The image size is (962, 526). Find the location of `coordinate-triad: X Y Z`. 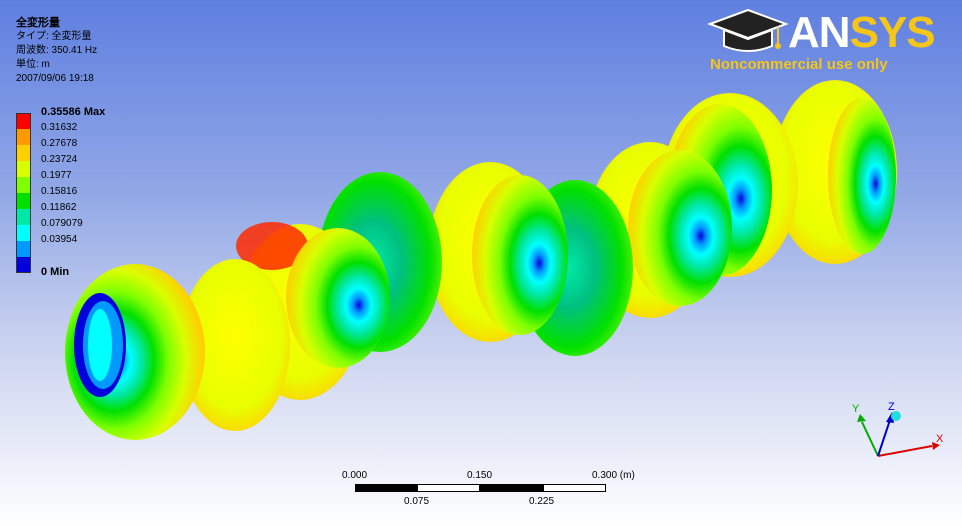

coordinate-triad: X Y Z is located at coordinates (895, 432).